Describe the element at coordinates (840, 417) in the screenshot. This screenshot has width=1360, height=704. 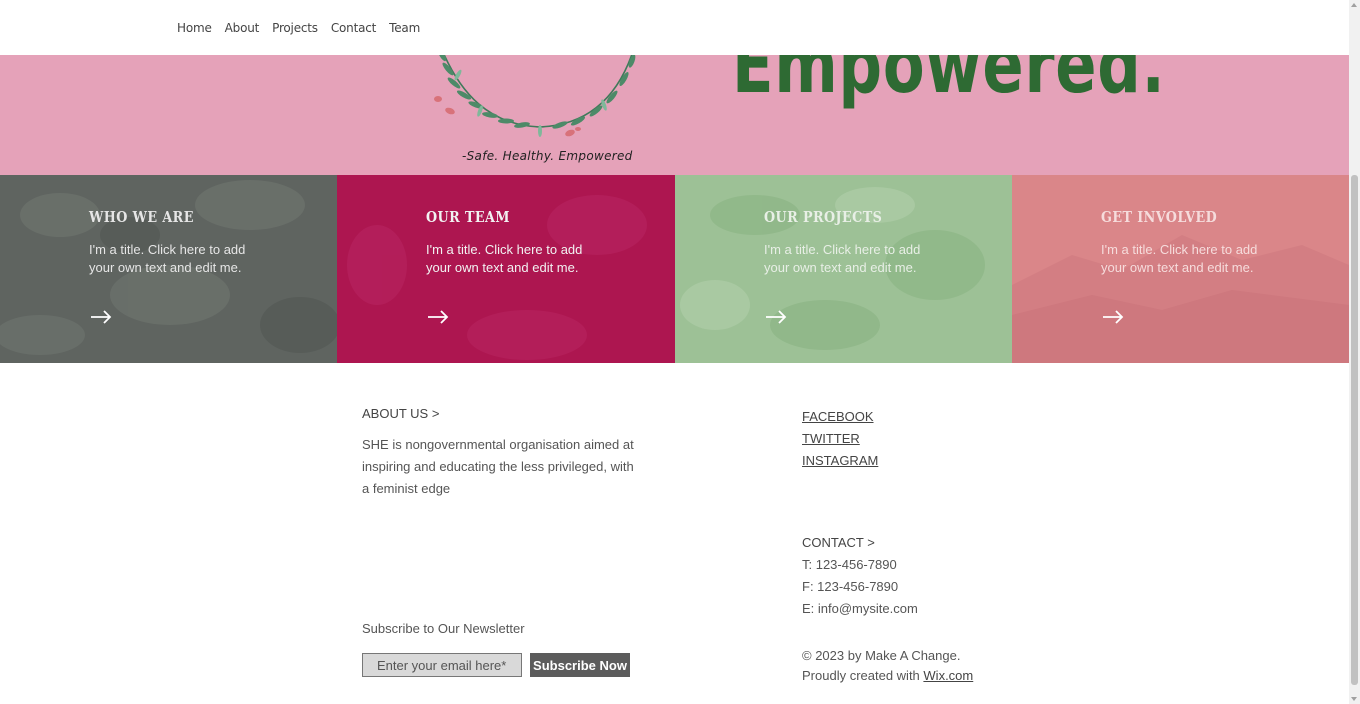
I see `facebook-link: FACEBOOK` at that location.